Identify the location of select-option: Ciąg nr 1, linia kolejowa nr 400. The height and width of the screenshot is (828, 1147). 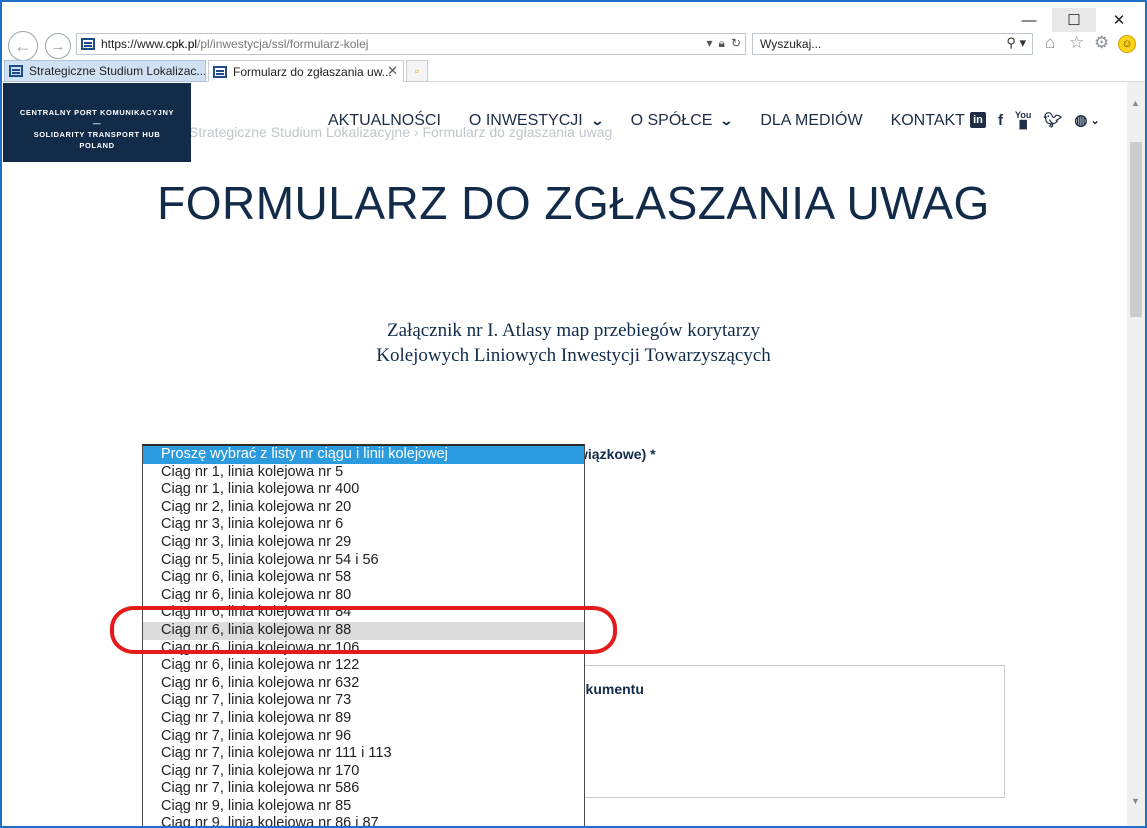
(363, 490).